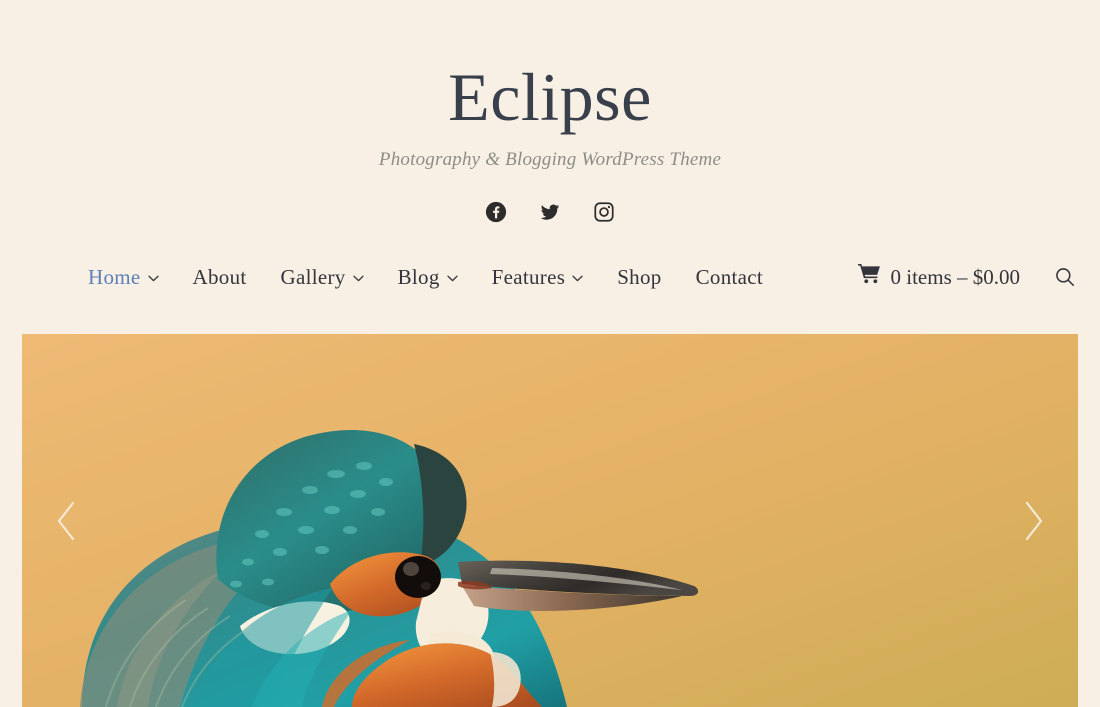 The height and width of the screenshot is (707, 1100). I want to click on slider-next-button, so click(1034, 521).